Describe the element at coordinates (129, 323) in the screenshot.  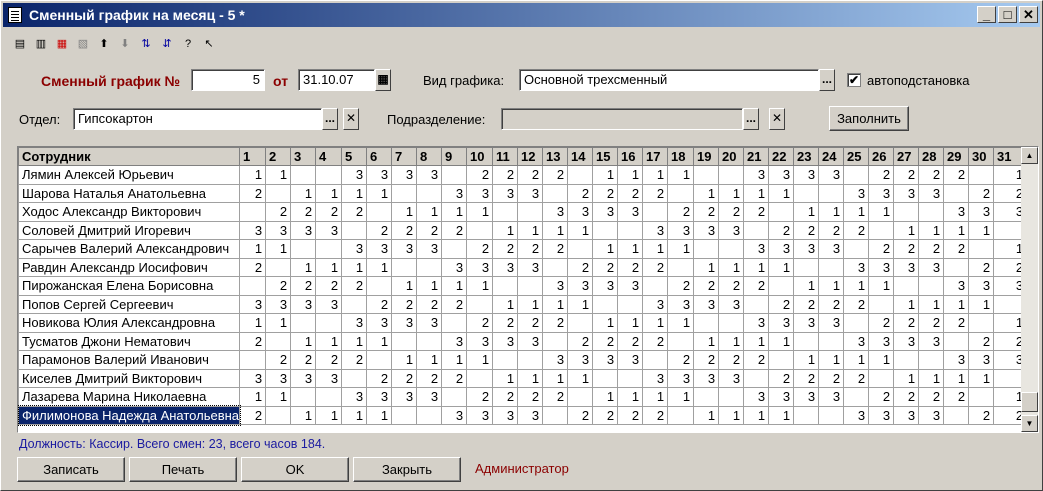
I see `employee-name-cell: Новикова Юлия Александровна` at that location.